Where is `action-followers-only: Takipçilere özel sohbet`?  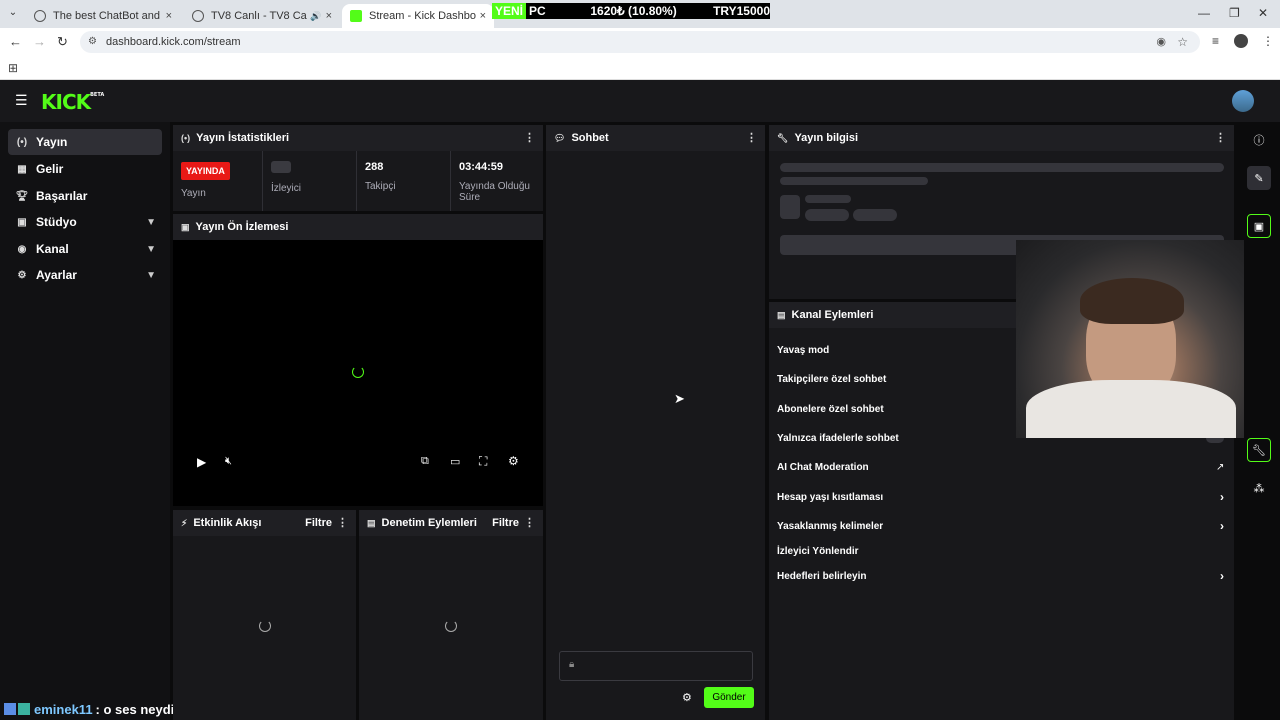 action-followers-only: Takipçilere özel sohbet is located at coordinates (831, 379).